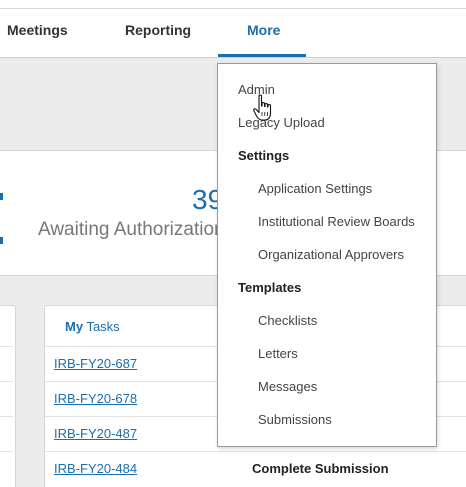 This screenshot has width=466, height=487. What do you see at coordinates (101, 326) in the screenshot?
I see `tasks-title-rest: Tasks` at bounding box center [101, 326].